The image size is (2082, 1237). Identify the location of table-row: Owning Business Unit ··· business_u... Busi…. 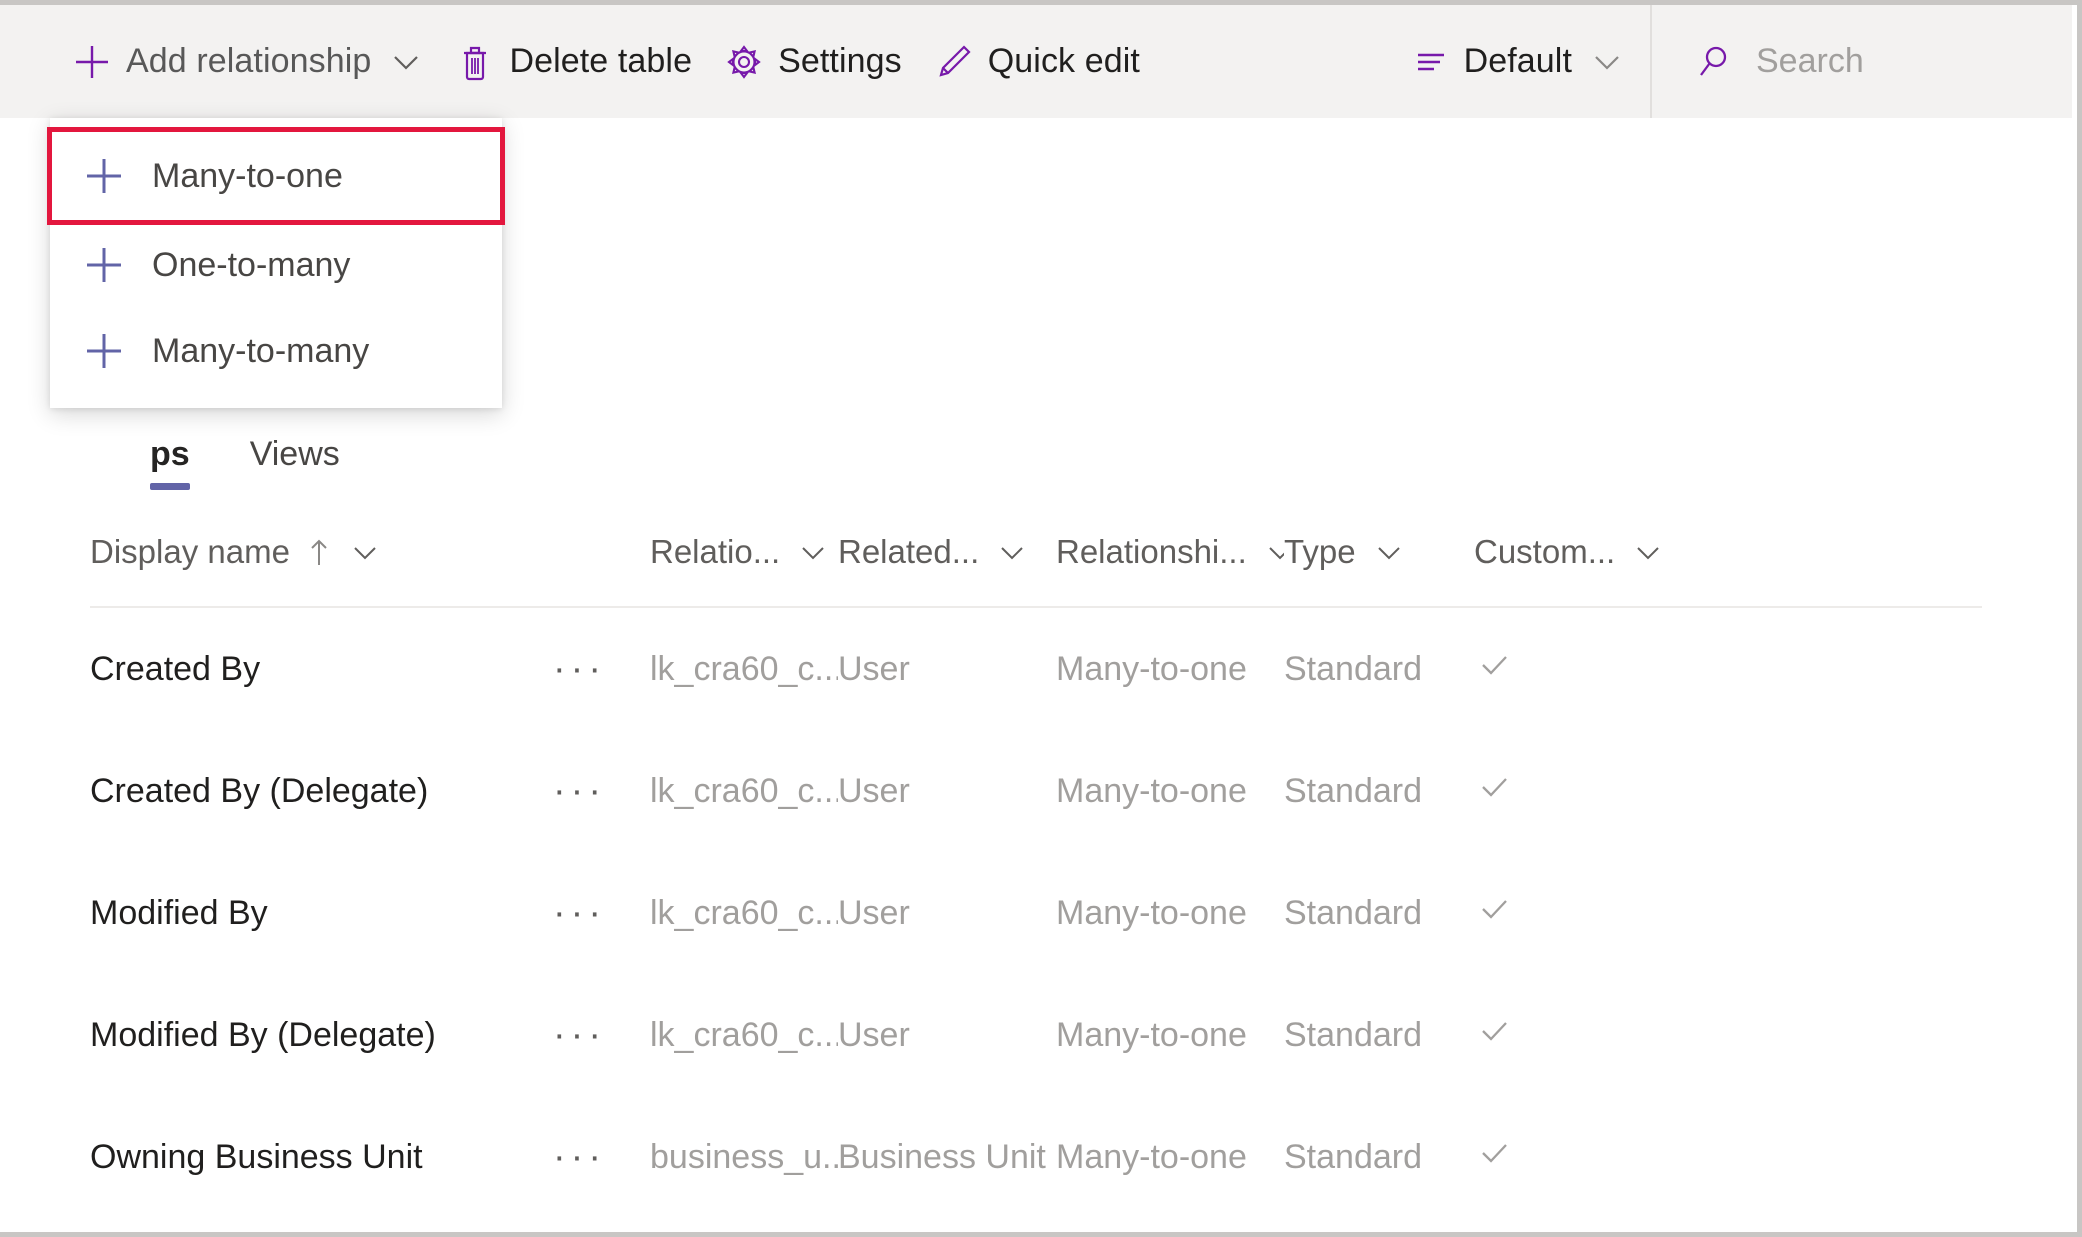
(1036, 1157).